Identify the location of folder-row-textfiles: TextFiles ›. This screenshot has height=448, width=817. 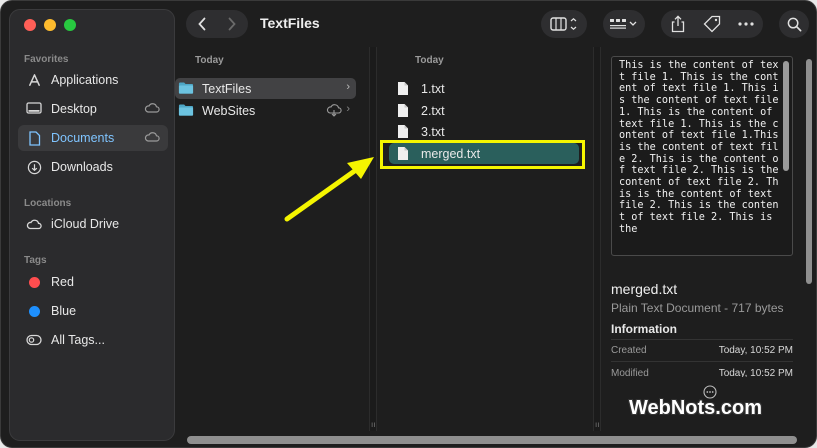
(265, 88).